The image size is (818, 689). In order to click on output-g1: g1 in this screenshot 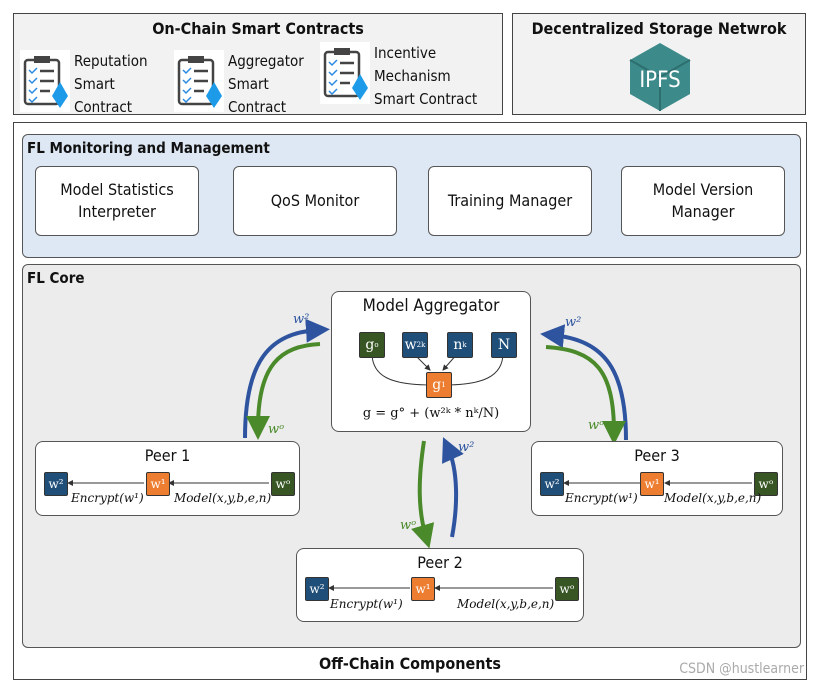, I will do `click(439, 385)`.